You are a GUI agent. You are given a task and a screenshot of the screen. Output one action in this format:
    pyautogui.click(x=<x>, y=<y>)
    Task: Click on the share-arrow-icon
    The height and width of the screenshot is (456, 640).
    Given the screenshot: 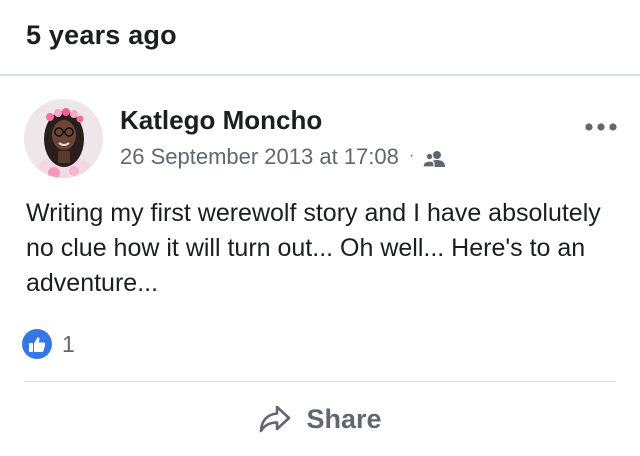 What is the action you would take?
    pyautogui.click(x=275, y=419)
    